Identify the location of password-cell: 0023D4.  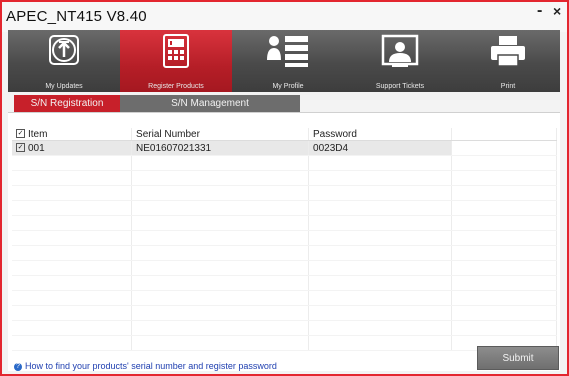
(380, 148).